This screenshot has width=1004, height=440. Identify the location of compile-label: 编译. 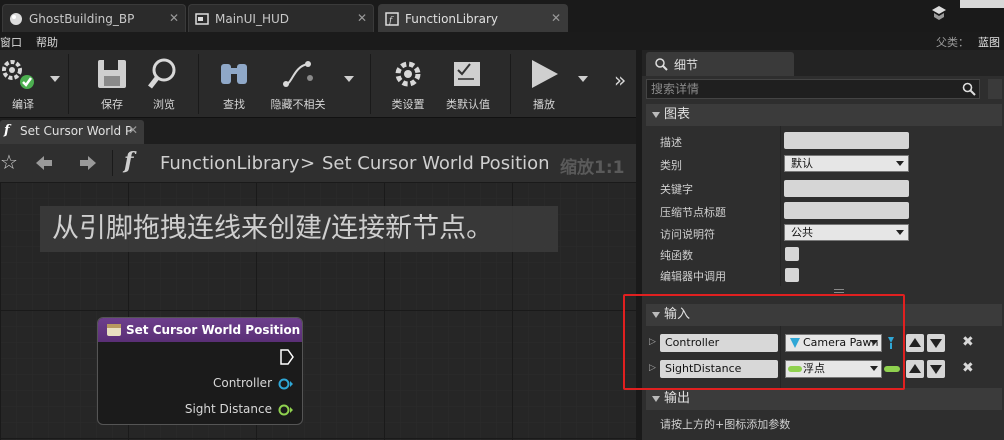
(23, 104).